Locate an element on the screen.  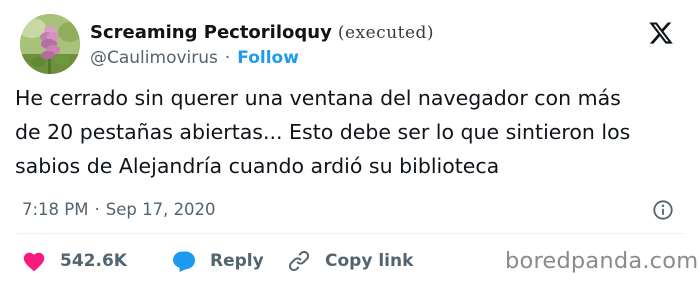
reply-bubble-icon is located at coordinates (184, 261).